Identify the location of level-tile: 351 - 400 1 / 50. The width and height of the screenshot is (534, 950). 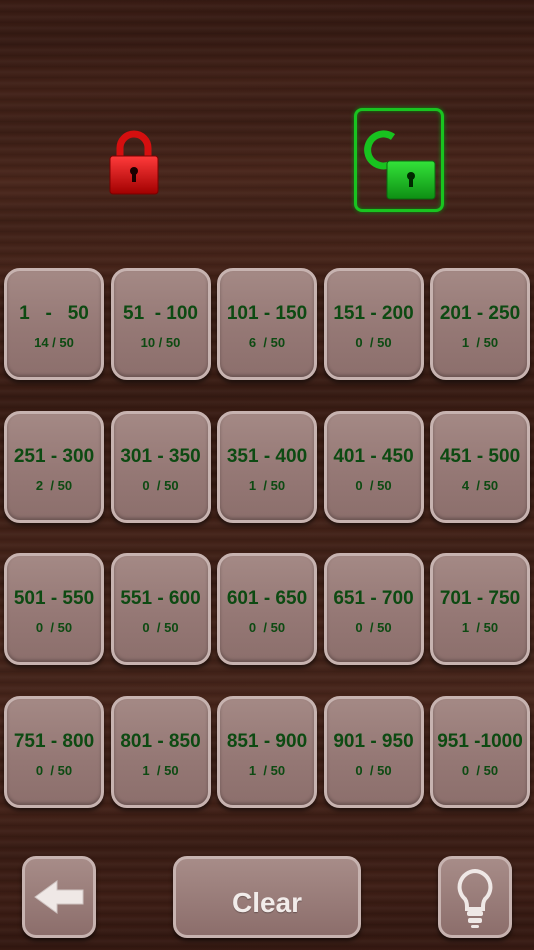
(267, 466).